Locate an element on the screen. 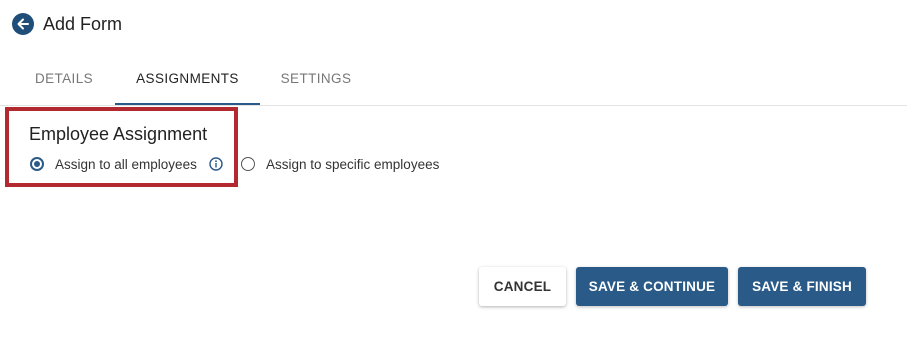 The width and height of the screenshot is (907, 345). back-arrow-icon is located at coordinates (23, 24).